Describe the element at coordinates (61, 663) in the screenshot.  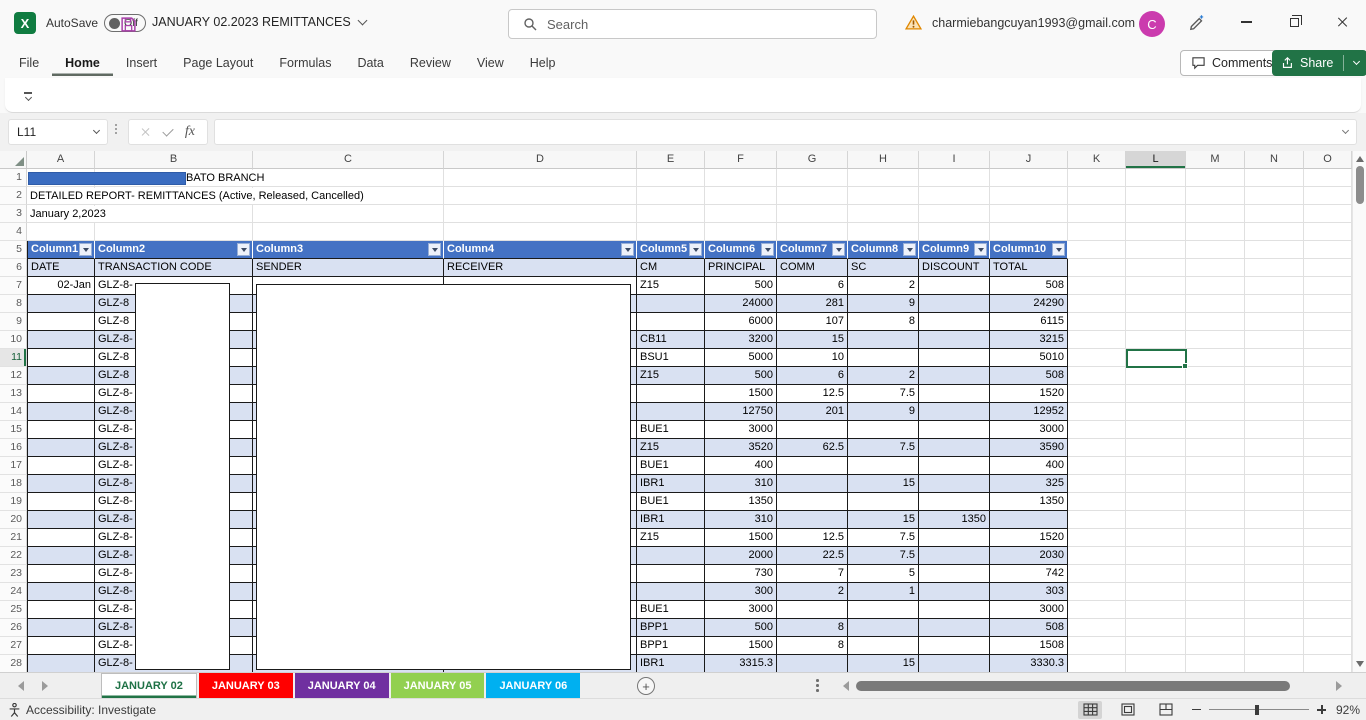
I see `cell-A28` at that location.